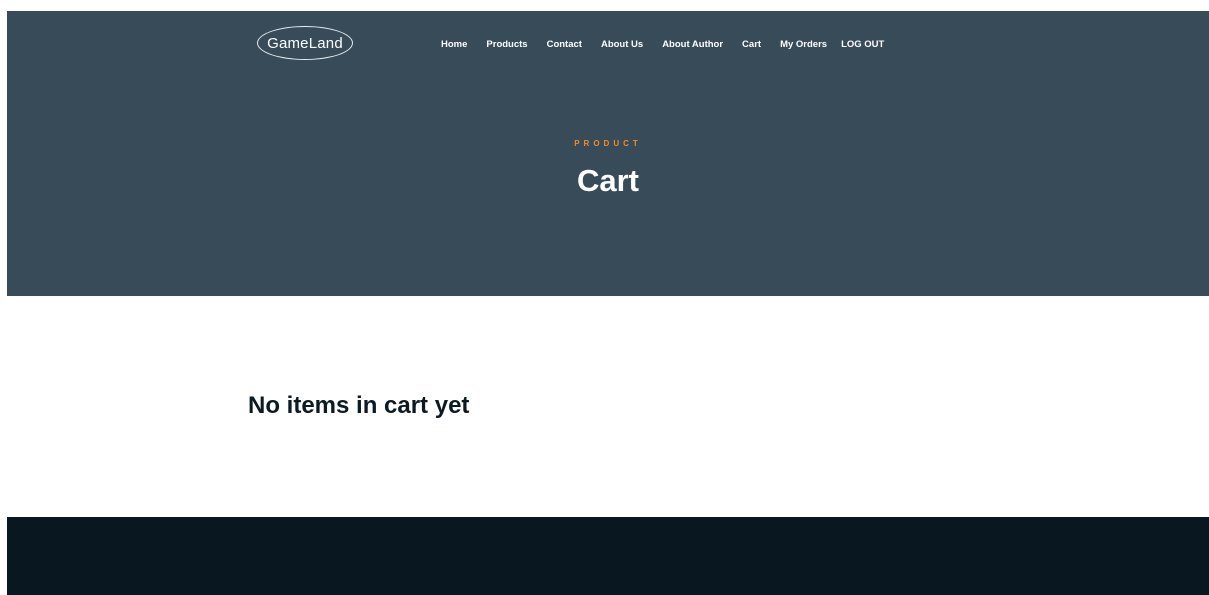 Image resolution: width=1209 pixels, height=595 pixels. Describe the element at coordinates (454, 44) in the screenshot. I see `nav-item-home: Home` at that location.